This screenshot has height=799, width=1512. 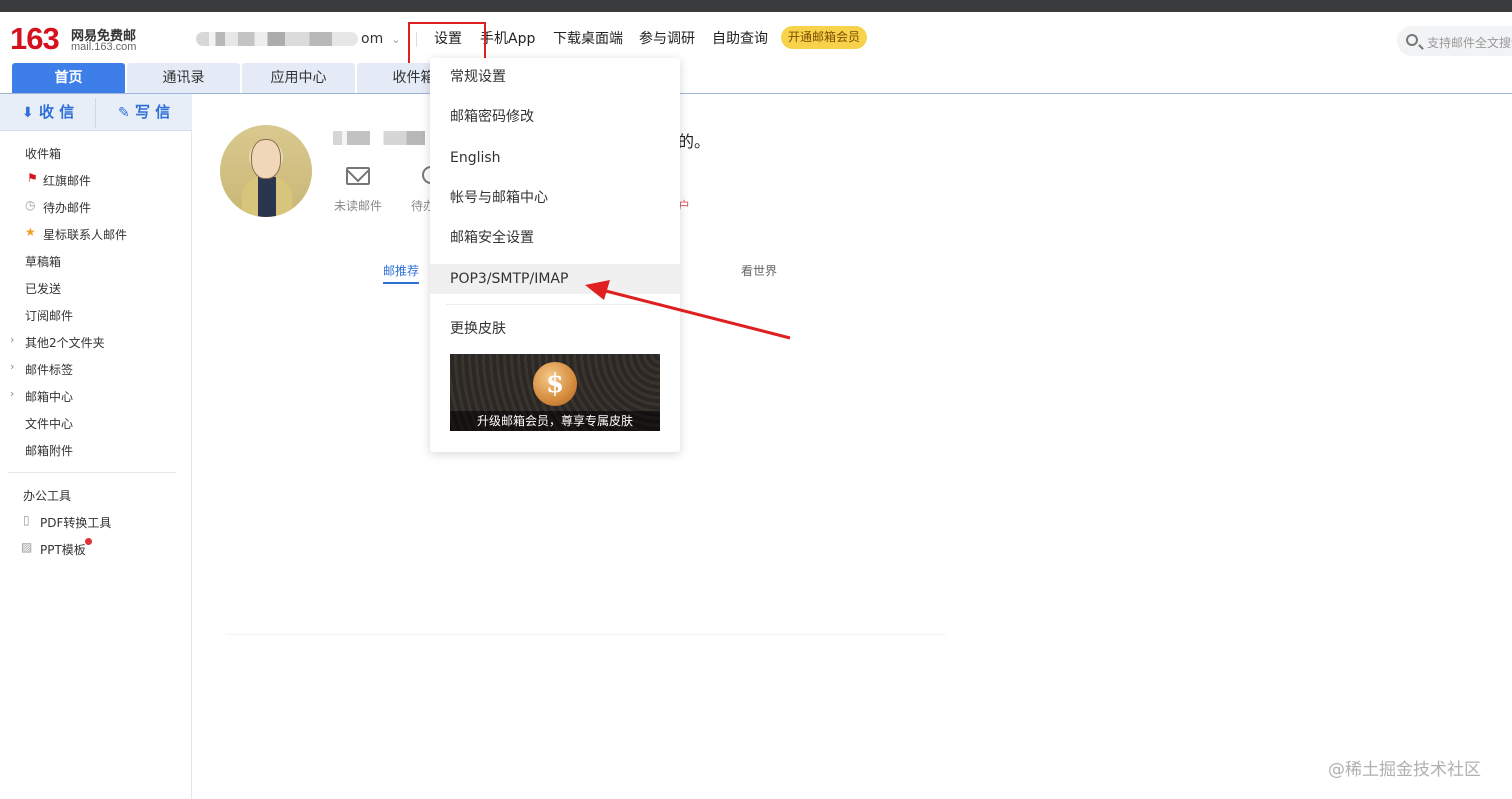 What do you see at coordinates (694, 313) in the screenshot?
I see `arrow-shaft` at bounding box center [694, 313].